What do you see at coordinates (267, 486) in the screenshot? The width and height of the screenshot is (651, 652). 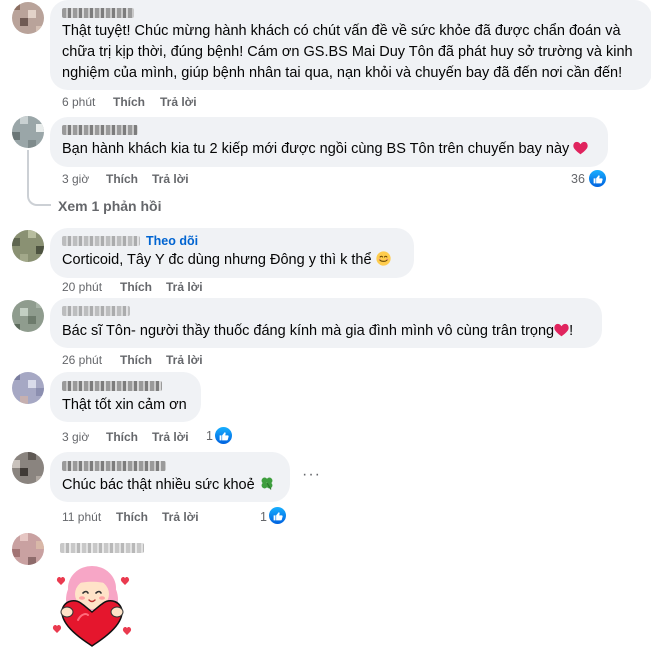 I see `four-leaf-clover-icon` at bounding box center [267, 486].